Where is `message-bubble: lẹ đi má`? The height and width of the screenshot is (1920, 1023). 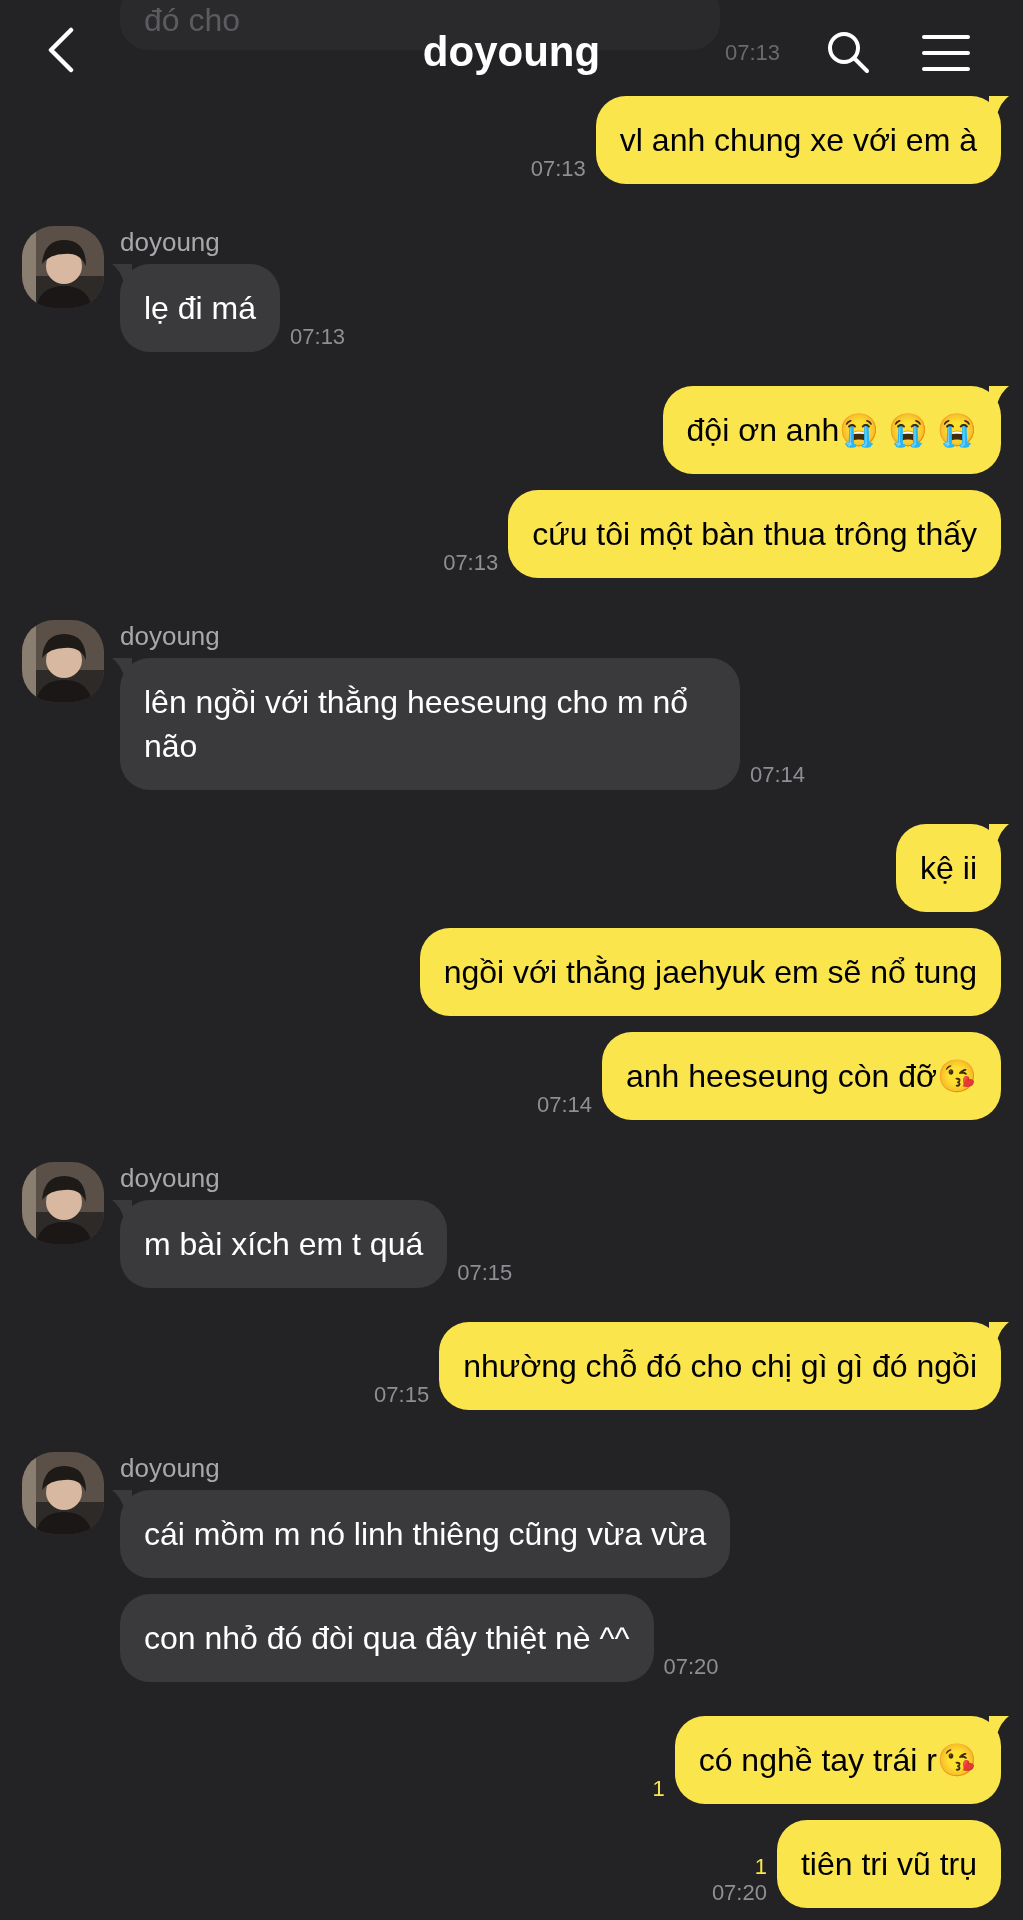
message-bubble: lẹ đi má is located at coordinates (200, 308).